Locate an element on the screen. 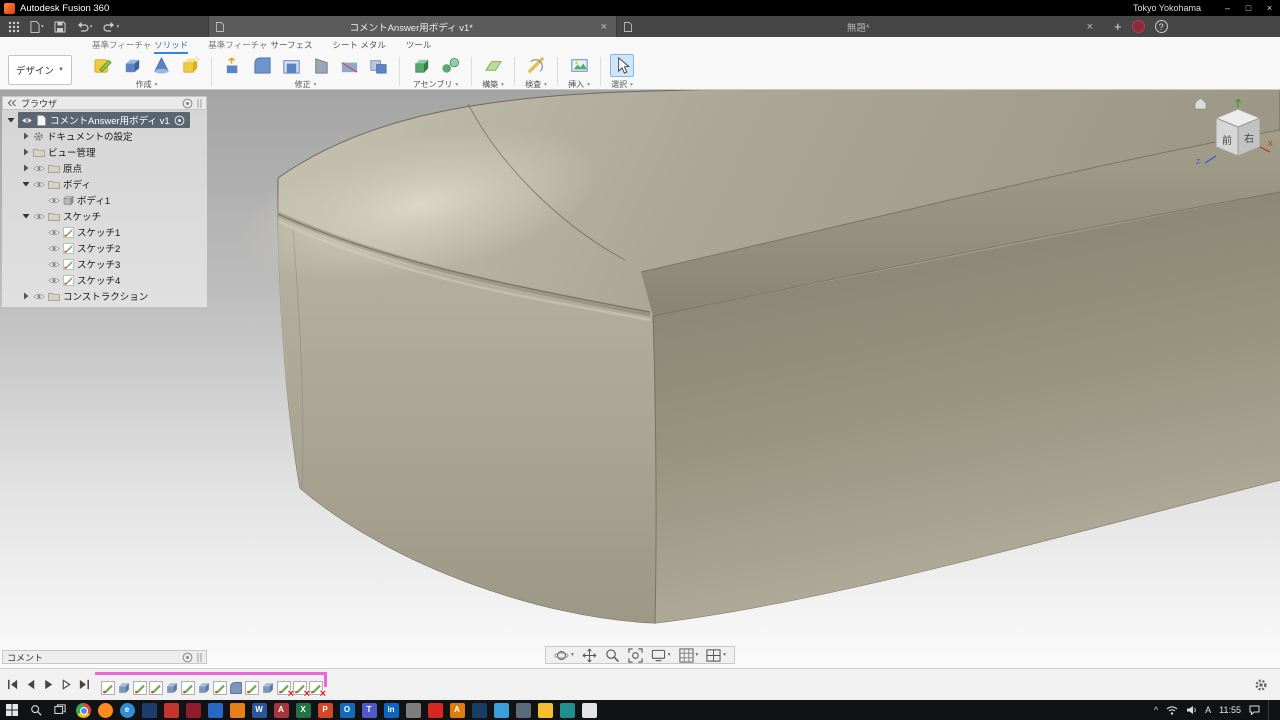 This screenshot has height=720, width=1280. file-menu-icon: ▾ is located at coordinates (37, 26).